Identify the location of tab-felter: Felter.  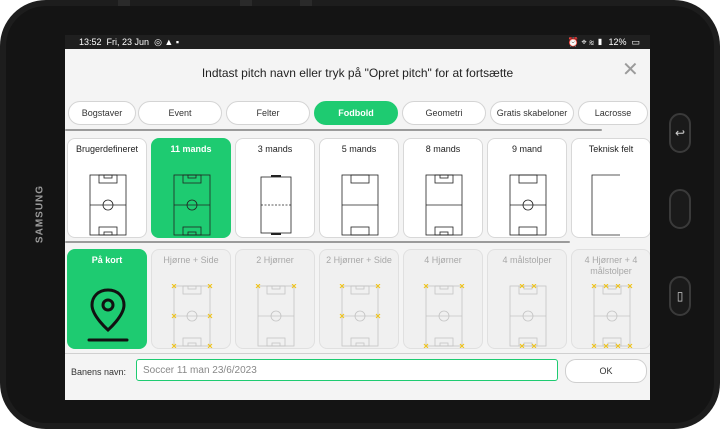
(268, 113).